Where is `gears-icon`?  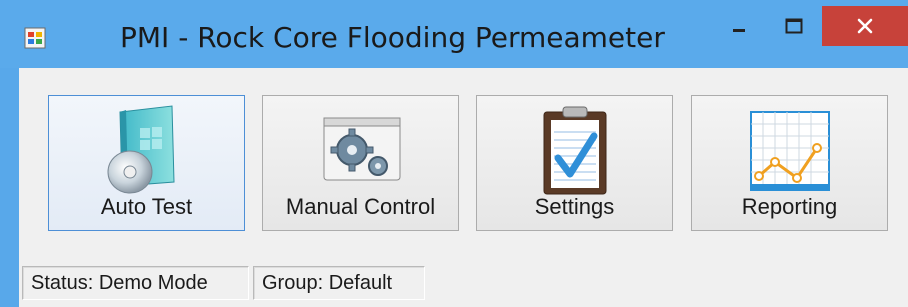 gears-icon is located at coordinates (361, 149).